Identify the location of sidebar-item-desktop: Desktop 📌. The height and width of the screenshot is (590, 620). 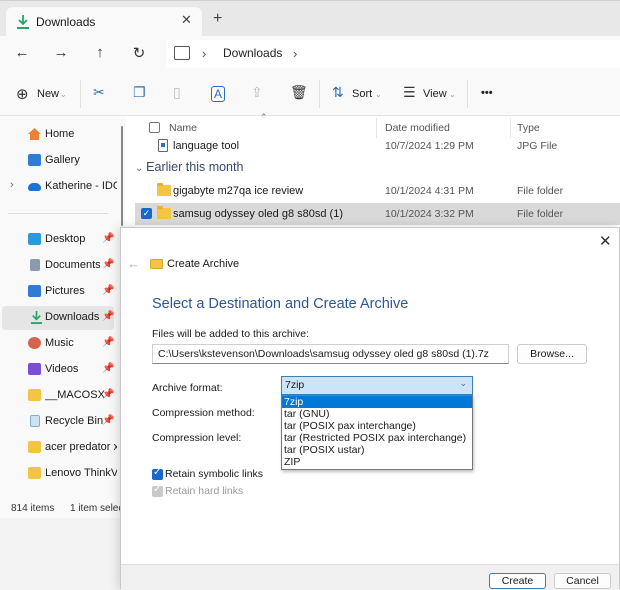
(60, 240).